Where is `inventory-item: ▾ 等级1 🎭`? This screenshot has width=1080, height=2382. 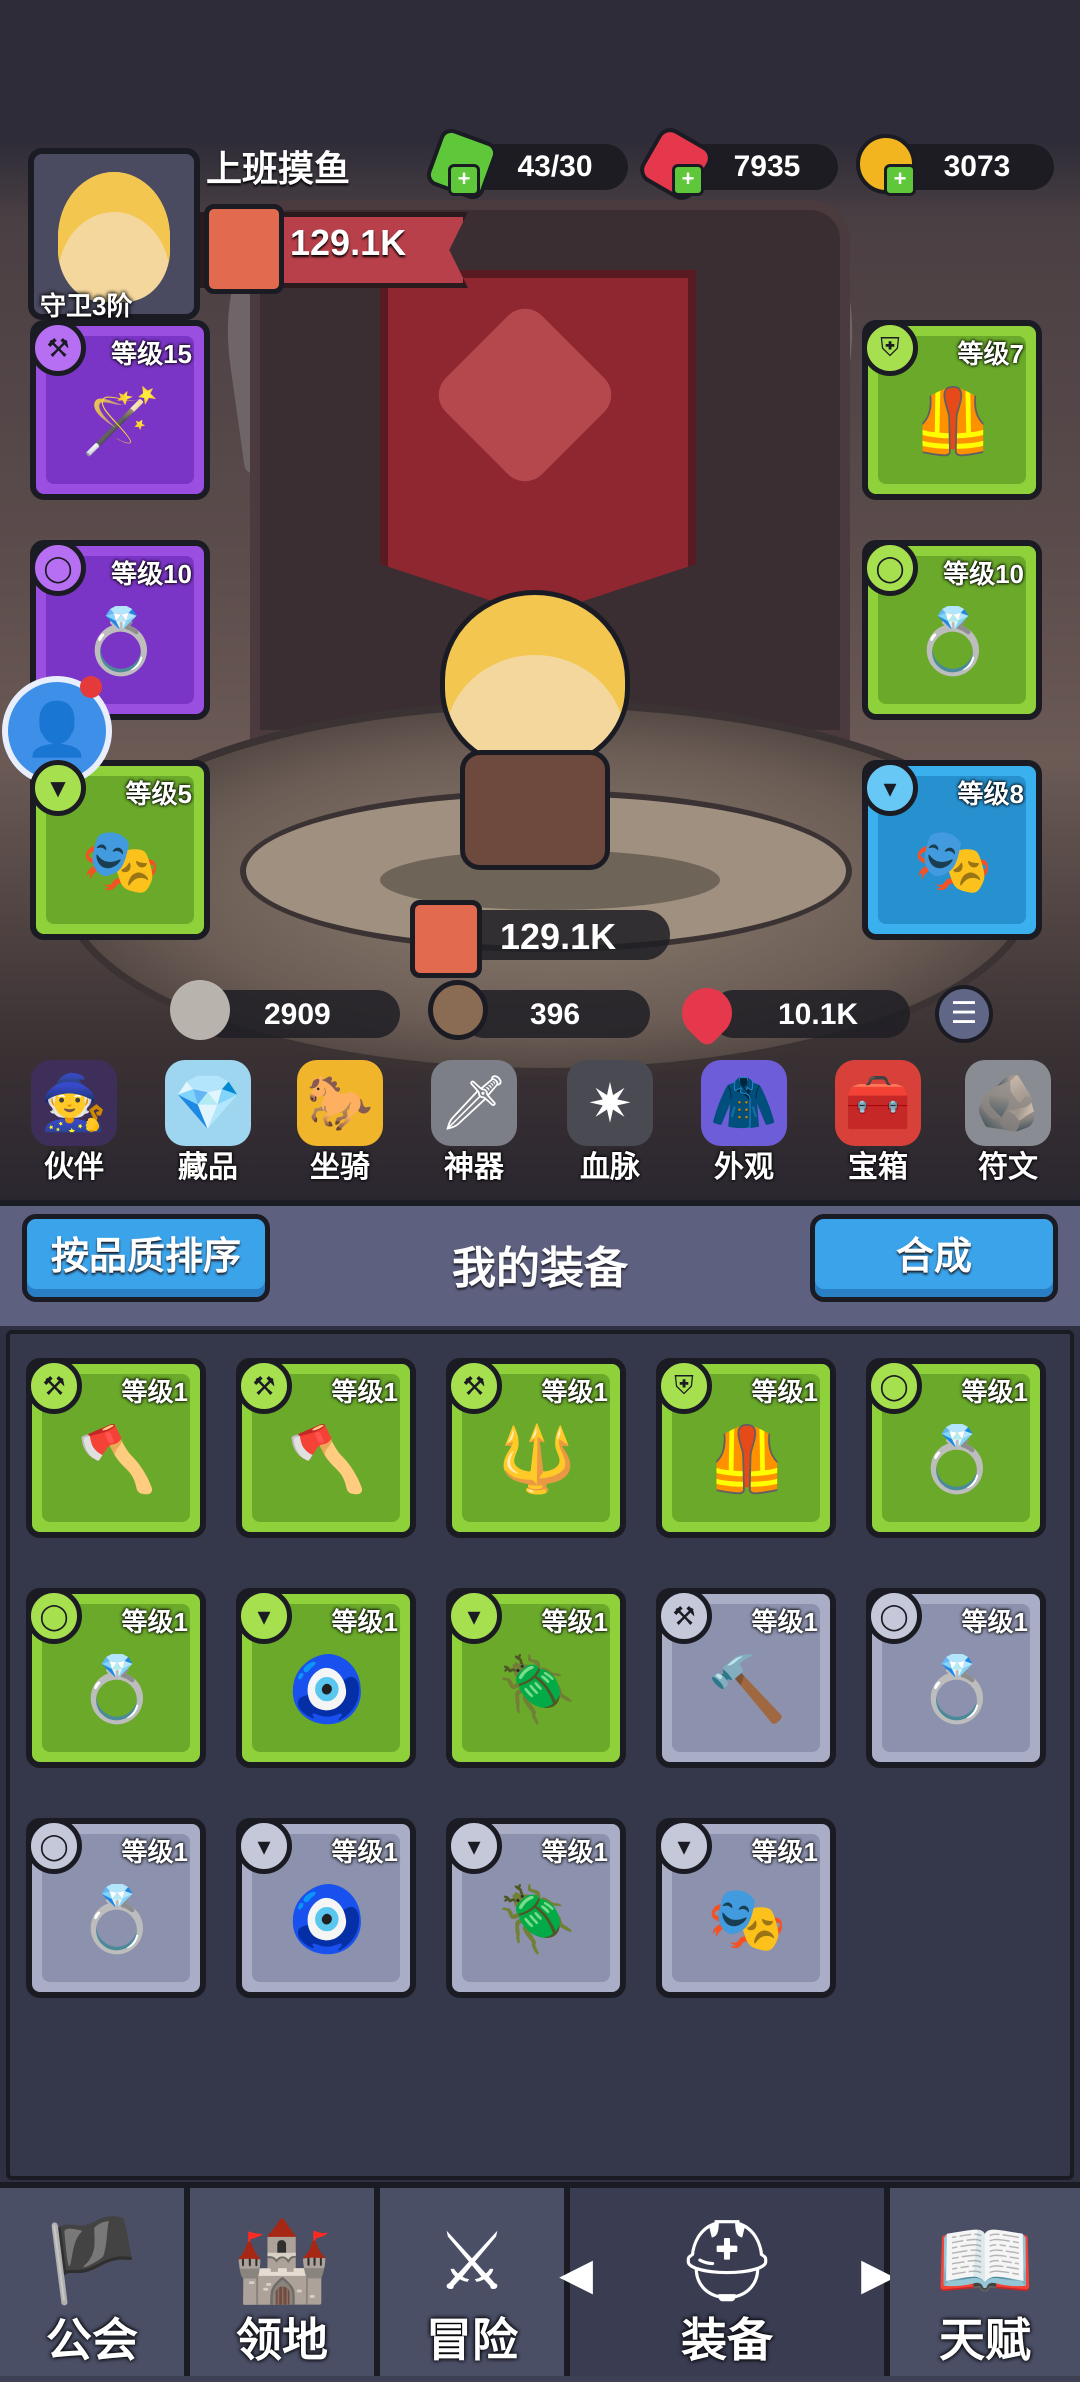 inventory-item: ▾ 等级1 🎭 is located at coordinates (746, 1908).